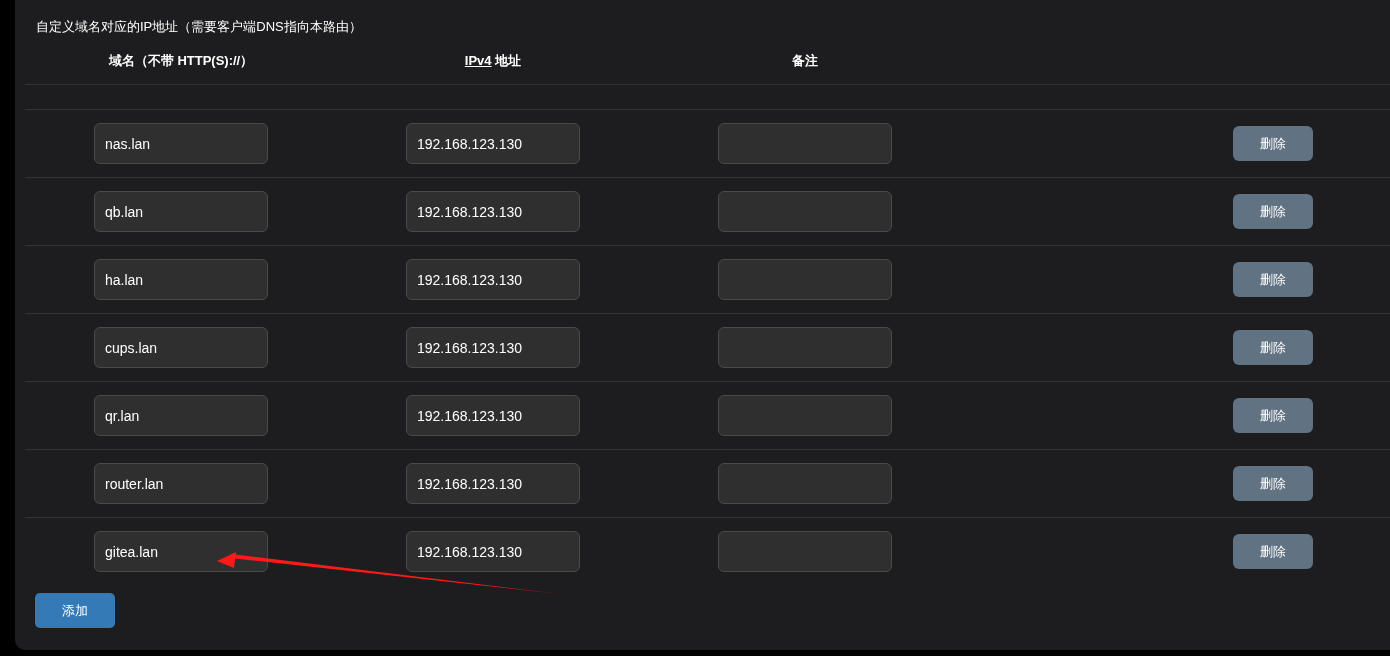 The image size is (1390, 656). What do you see at coordinates (181, 483) in the screenshot?
I see `domain-field: router.lan` at bounding box center [181, 483].